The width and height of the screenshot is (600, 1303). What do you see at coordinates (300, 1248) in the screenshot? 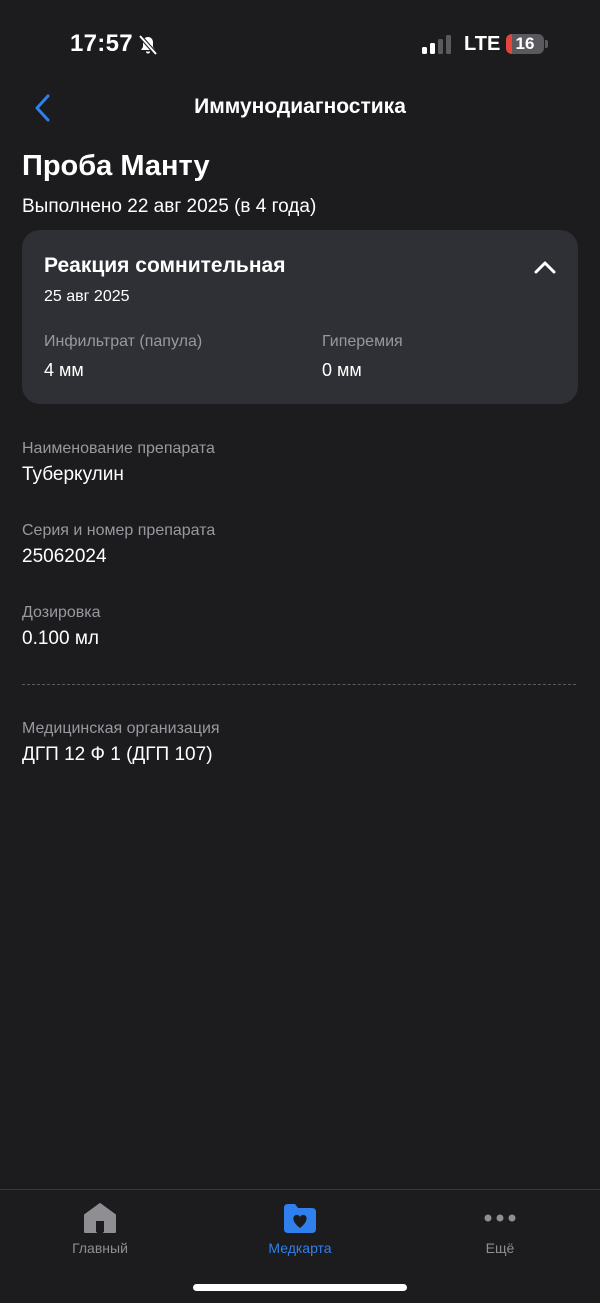
I see `tab-label: Медкарта` at bounding box center [300, 1248].